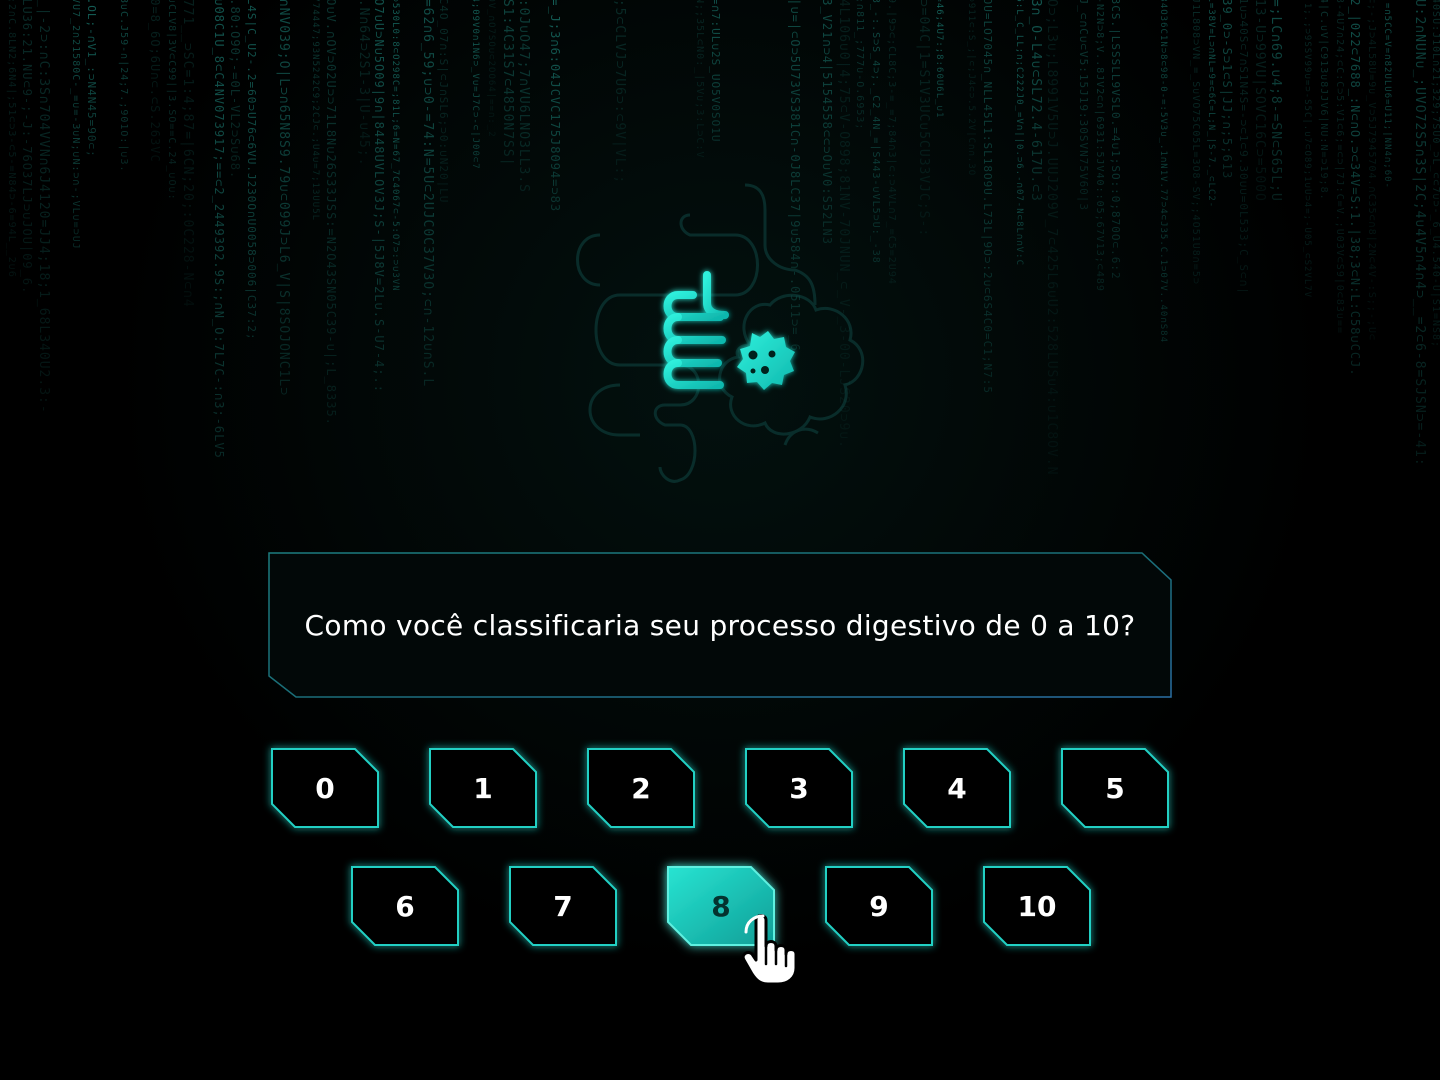 This screenshot has width=1440, height=1080. I want to click on rating-button-label: 9, so click(879, 906).